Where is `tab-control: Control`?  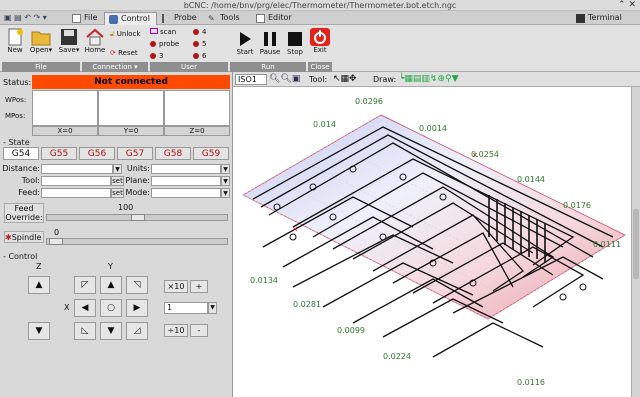 tab-control: Control is located at coordinates (130, 18).